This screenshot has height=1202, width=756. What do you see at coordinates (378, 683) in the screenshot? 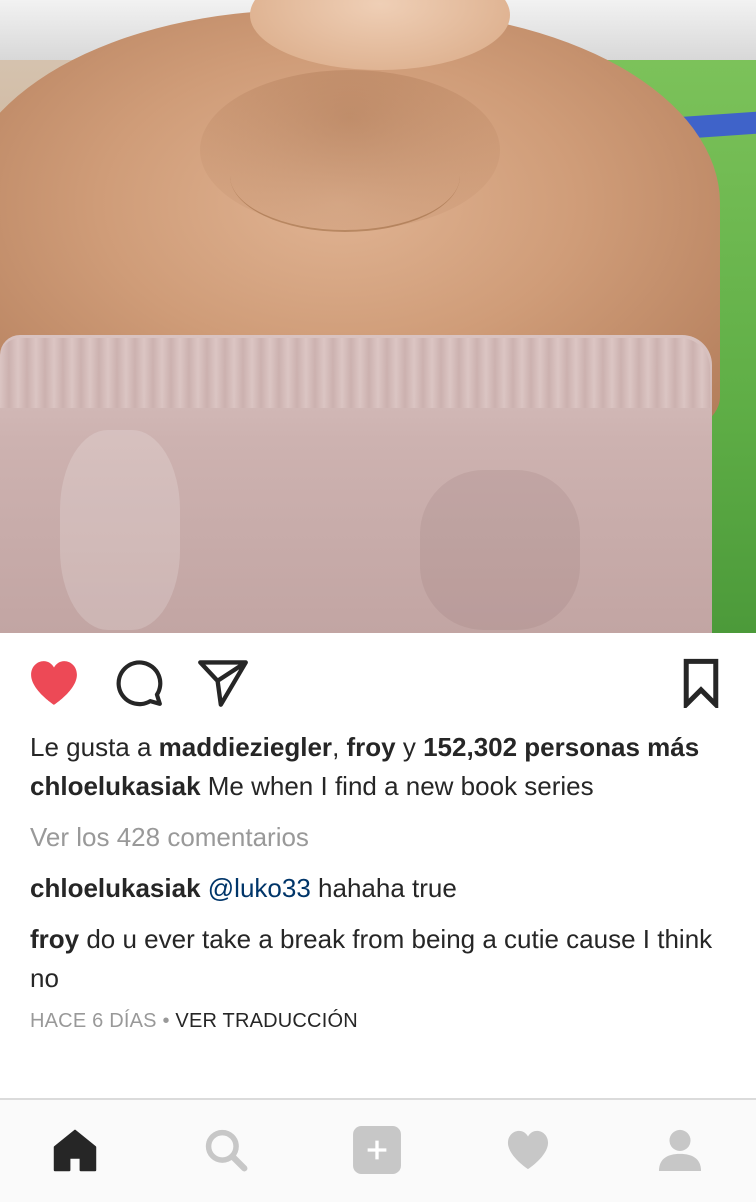
I see `post-actions-bar` at bounding box center [378, 683].